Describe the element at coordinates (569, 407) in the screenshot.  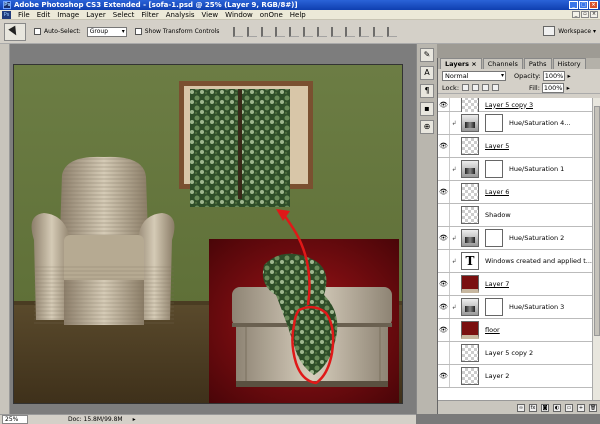
I see `new-group-icon: ▭` at that location.